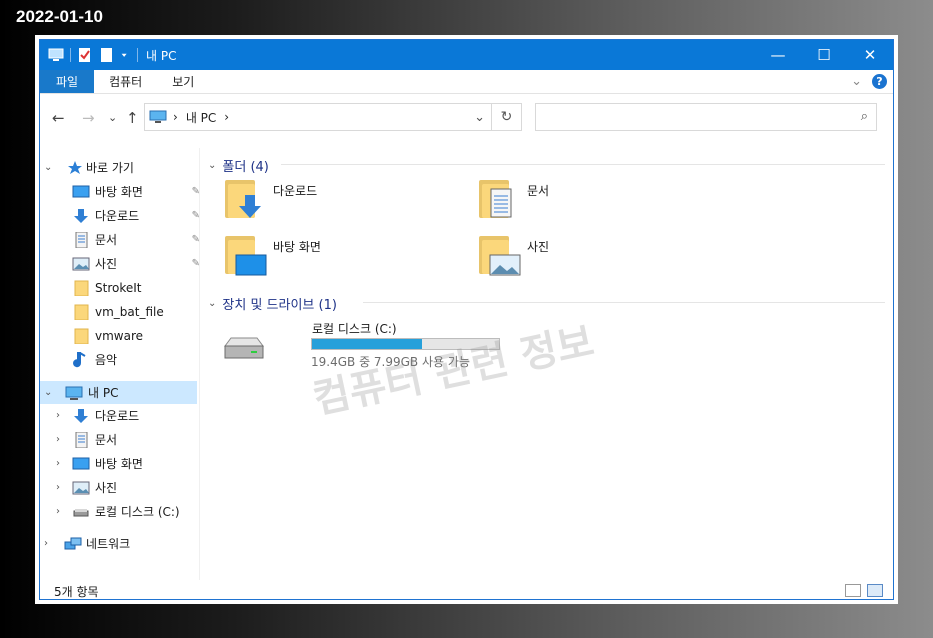  I want to click on search-icon: ⌕, so click(864, 116).